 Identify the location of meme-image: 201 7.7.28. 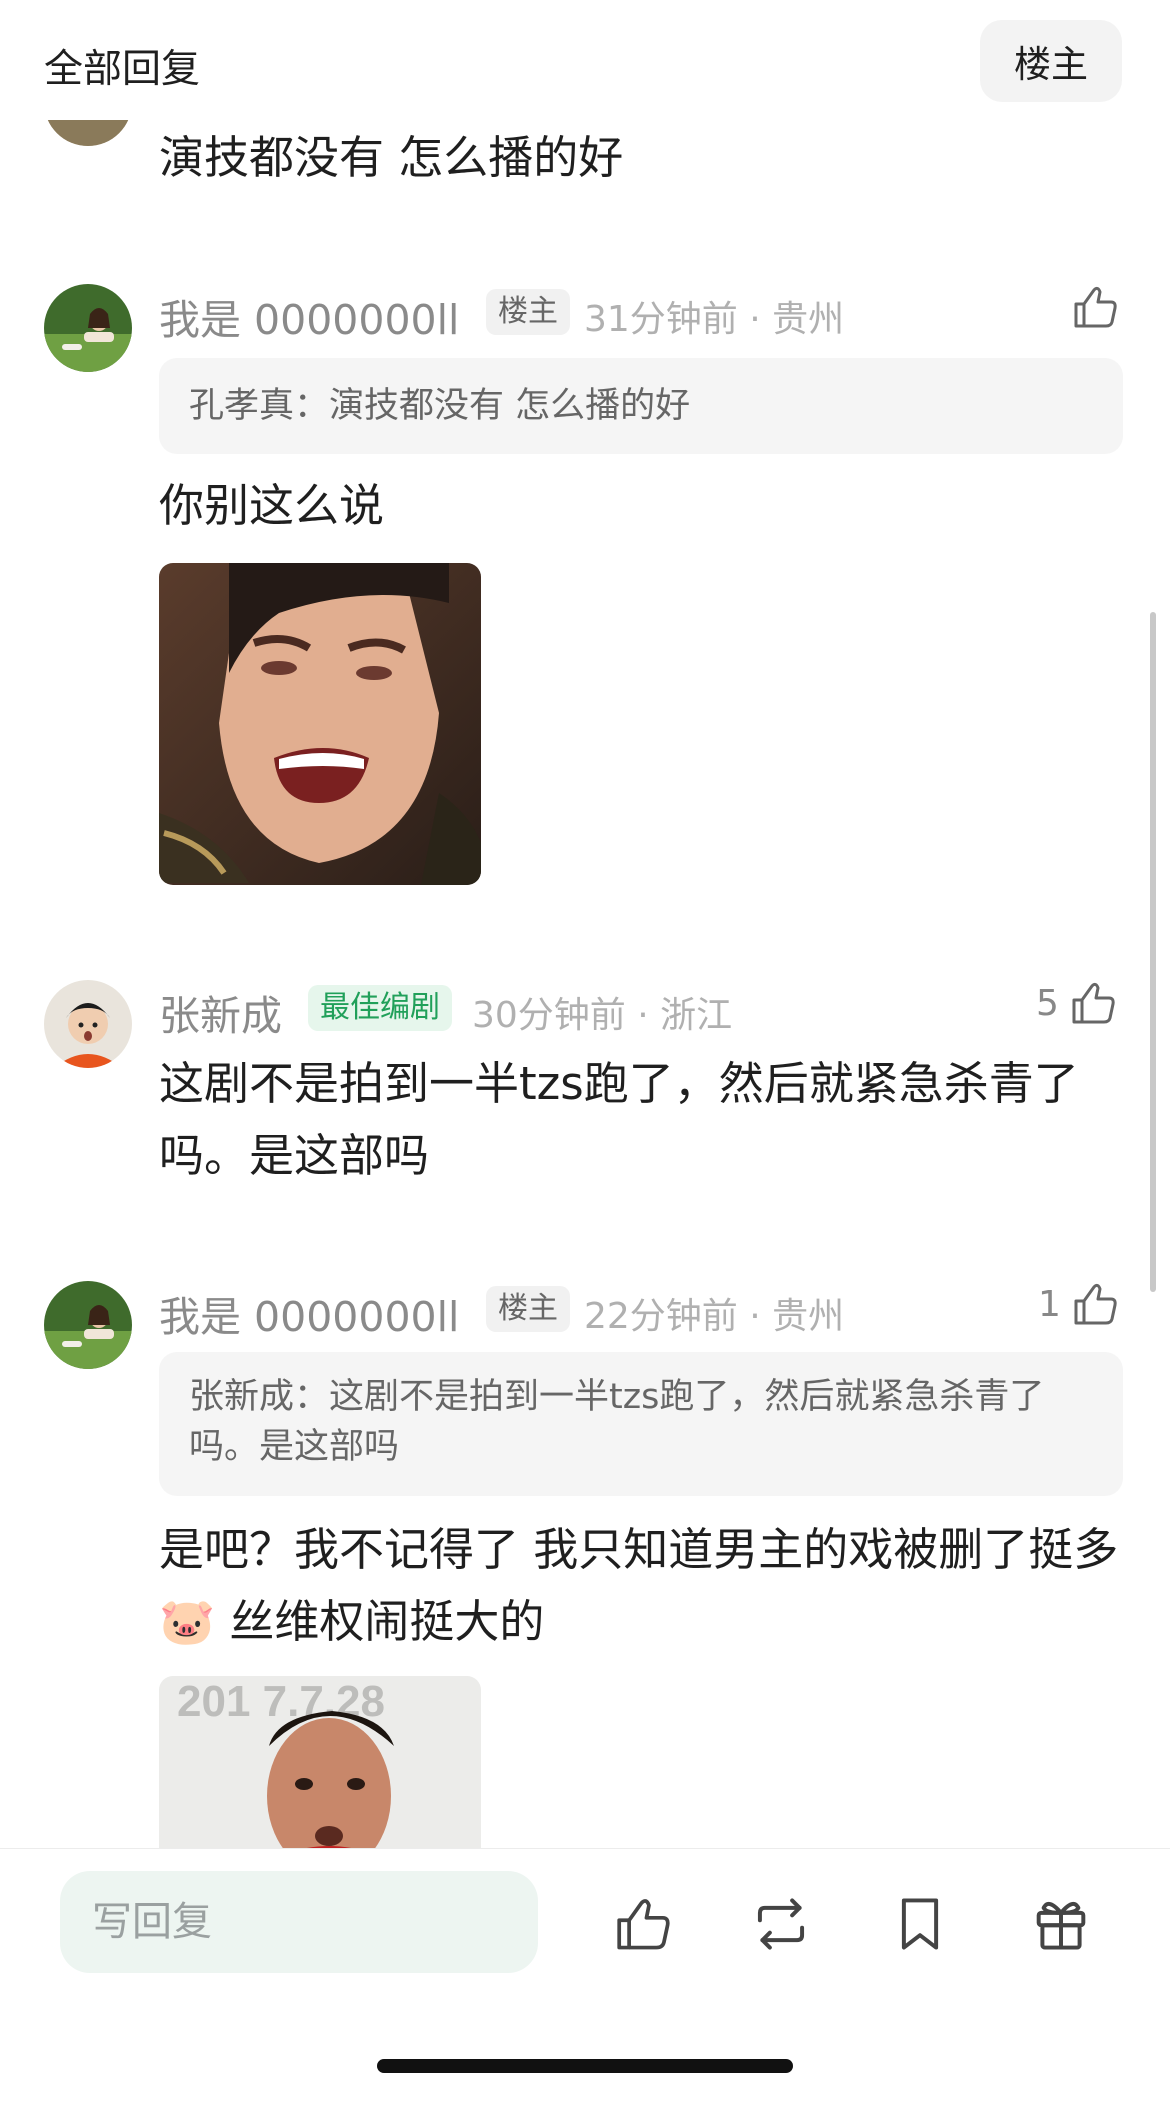
(320, 1762).